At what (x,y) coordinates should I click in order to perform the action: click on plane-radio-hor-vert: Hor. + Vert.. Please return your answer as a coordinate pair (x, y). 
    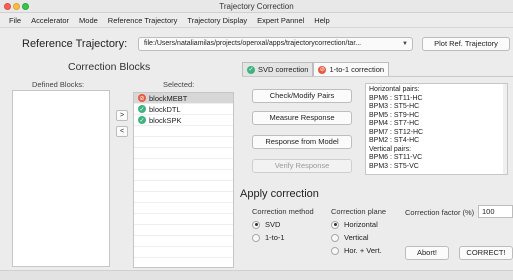
    Looking at the image, I should click on (356, 250).